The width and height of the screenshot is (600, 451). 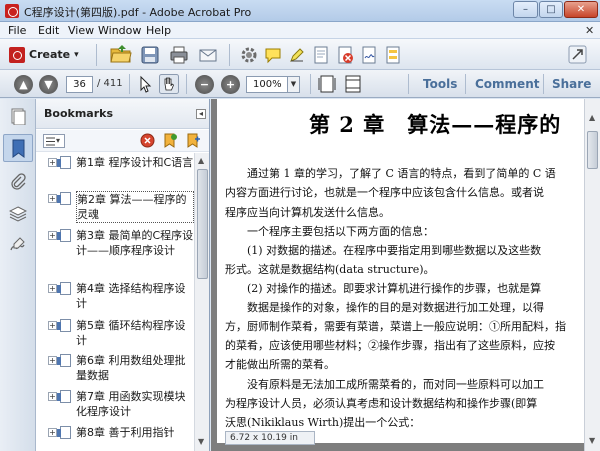 What do you see at coordinates (138, 12) in the screenshot?
I see `window-title: C程序设计(第四版).pdf - Adobe Acrobat Pro` at bounding box center [138, 12].